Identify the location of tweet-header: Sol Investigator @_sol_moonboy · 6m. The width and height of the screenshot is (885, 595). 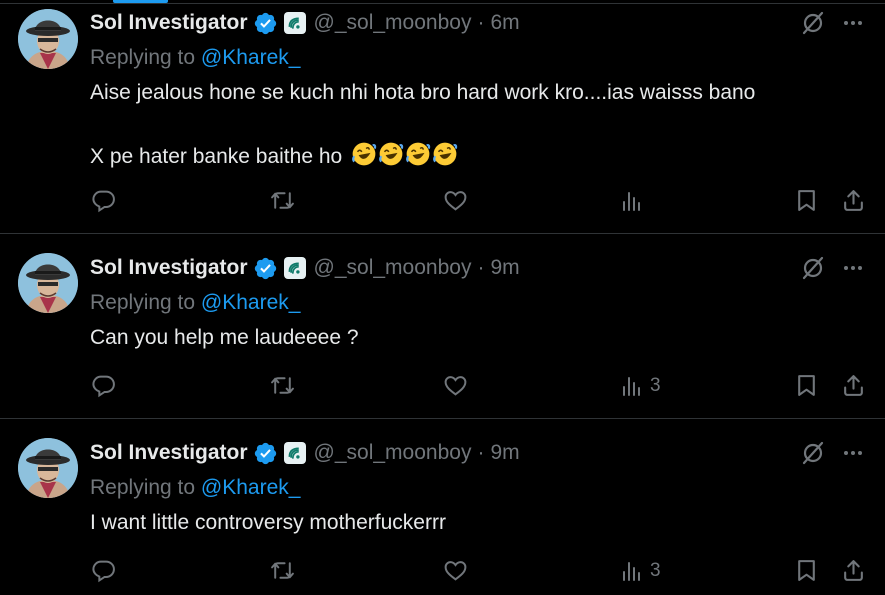
(305, 23).